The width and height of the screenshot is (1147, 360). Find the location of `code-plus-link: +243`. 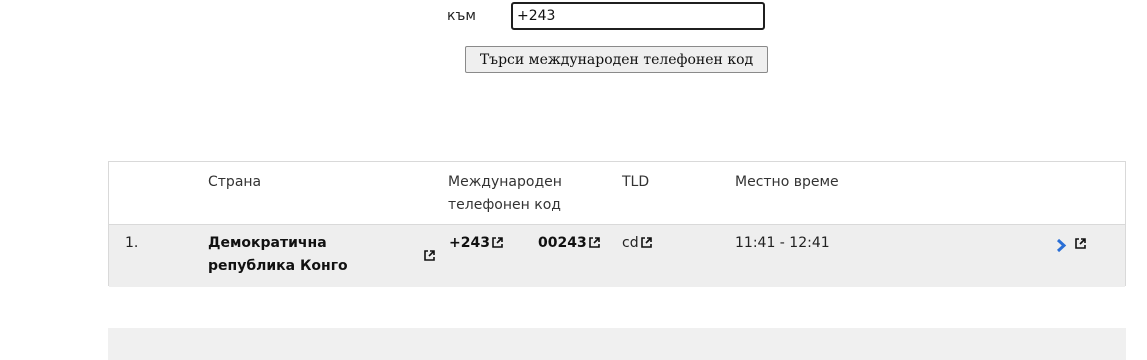

code-plus-link: +243 is located at coordinates (476, 243).